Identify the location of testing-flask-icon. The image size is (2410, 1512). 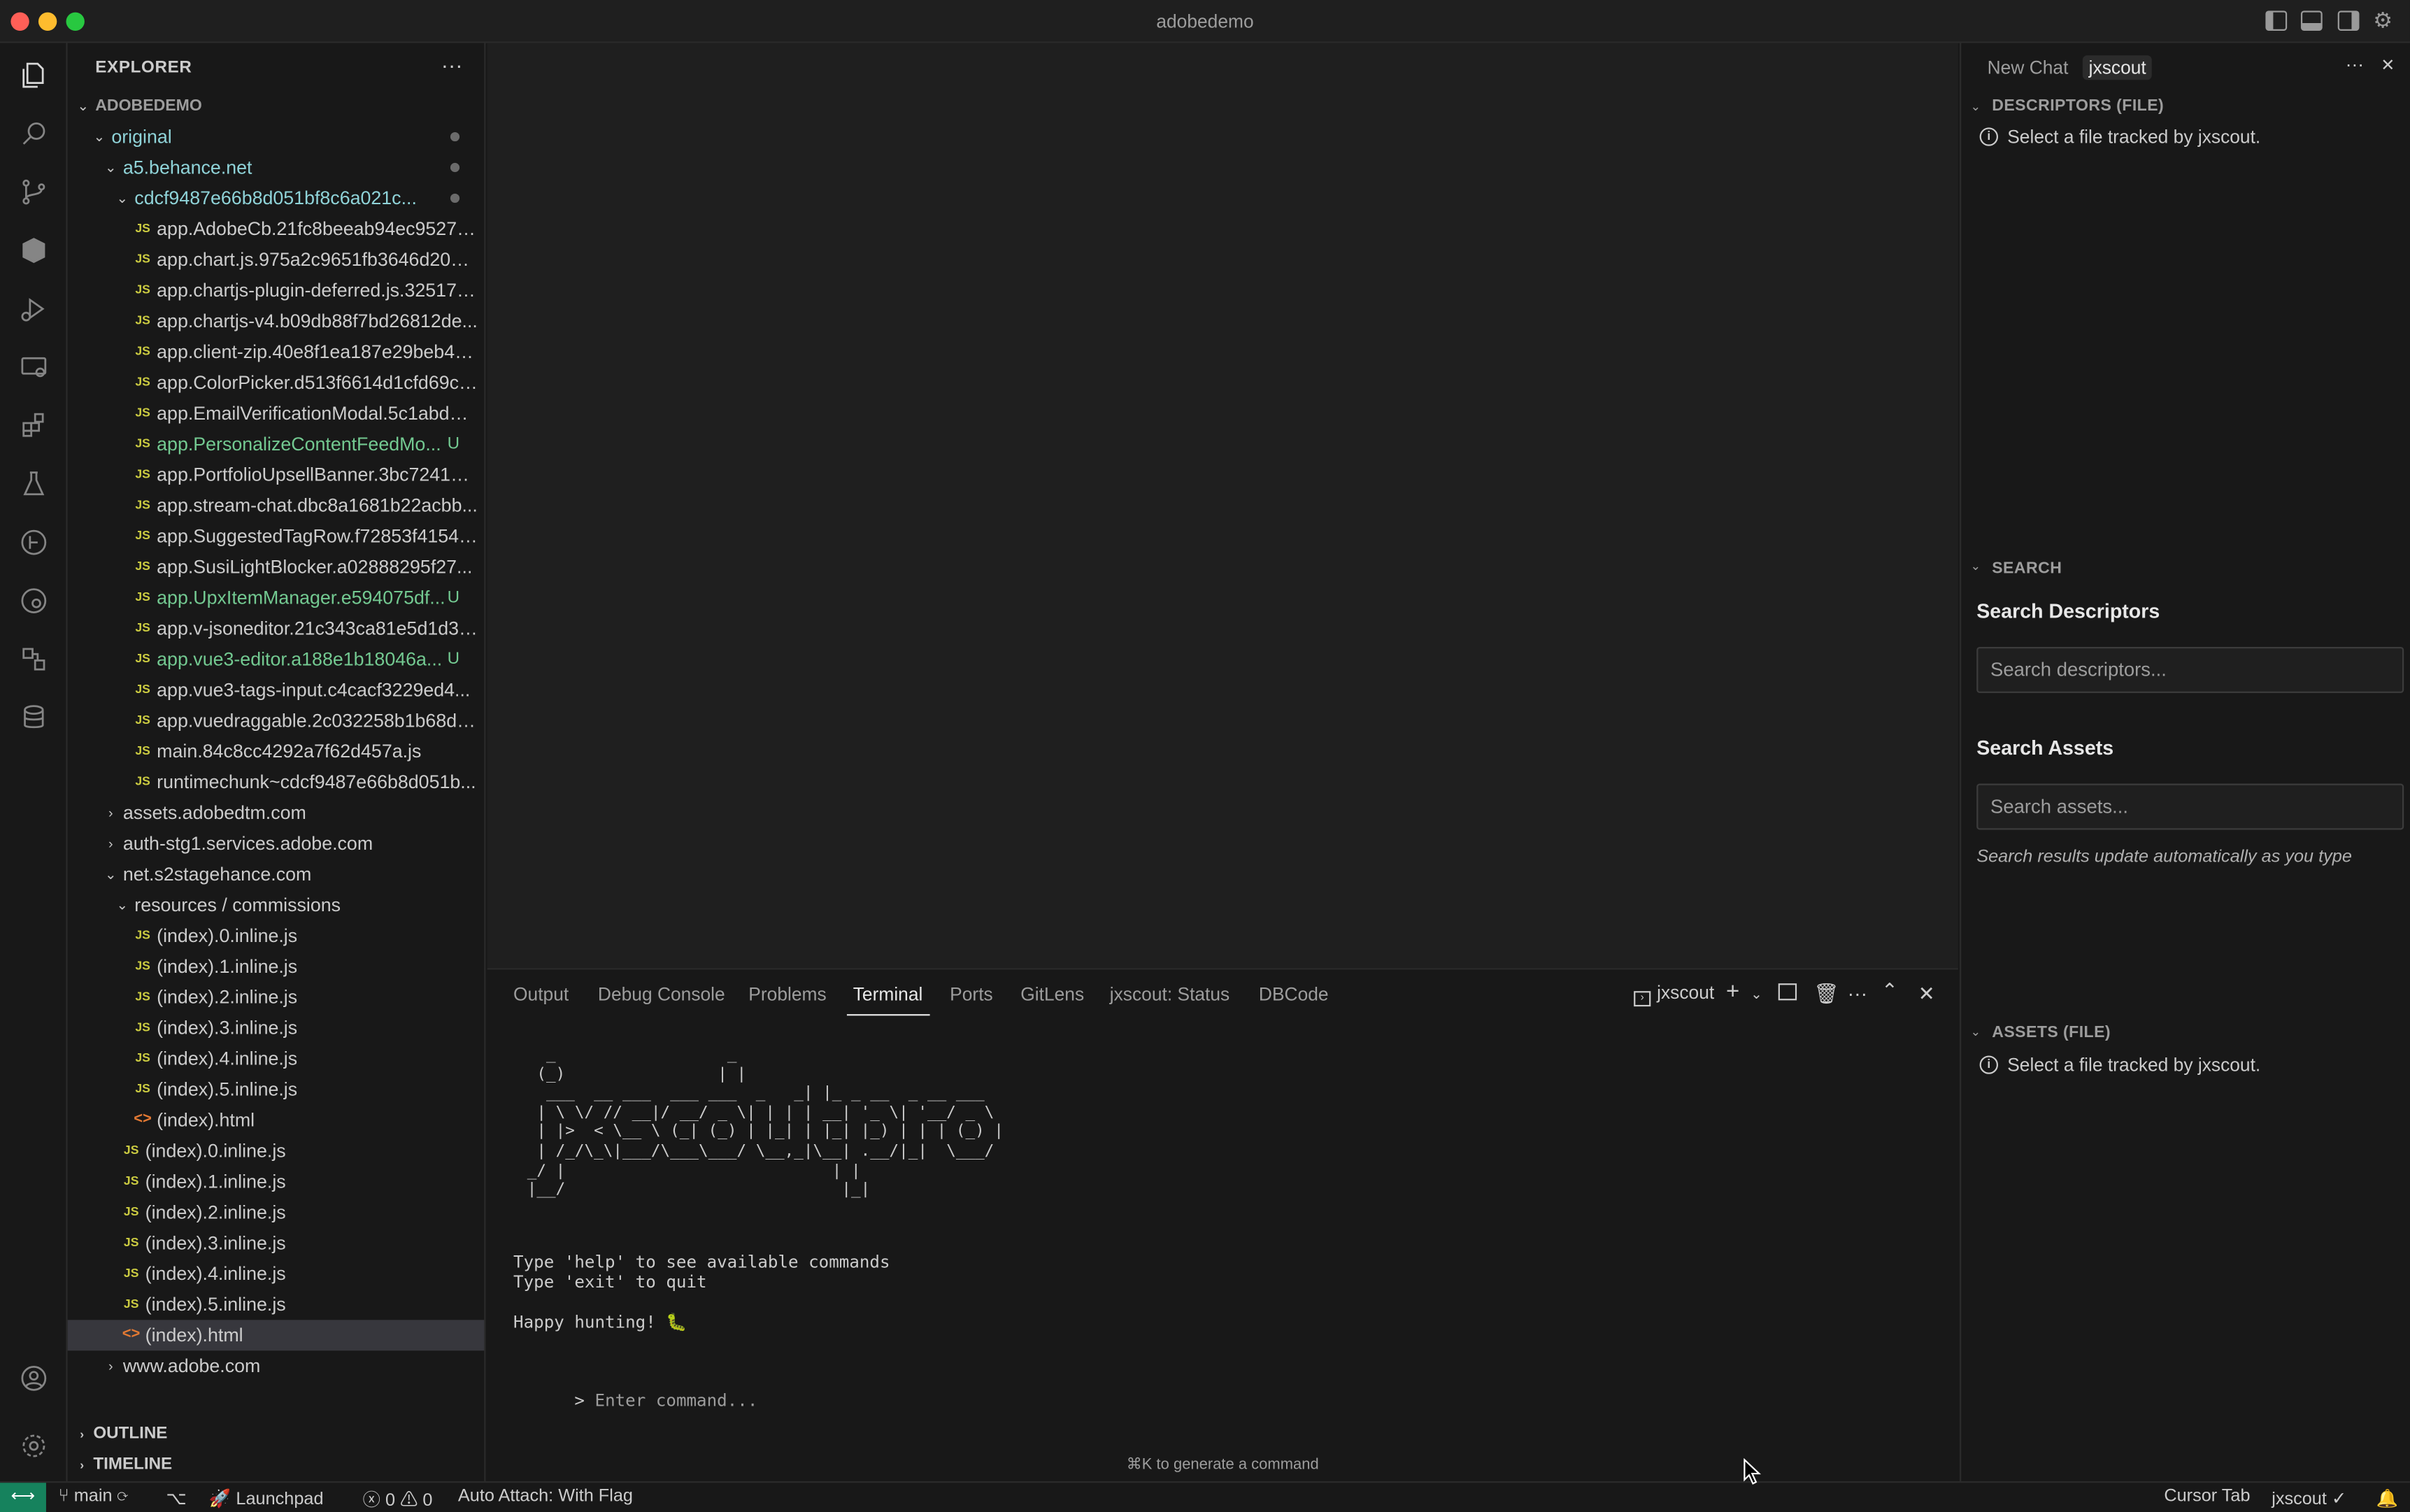
(33, 484).